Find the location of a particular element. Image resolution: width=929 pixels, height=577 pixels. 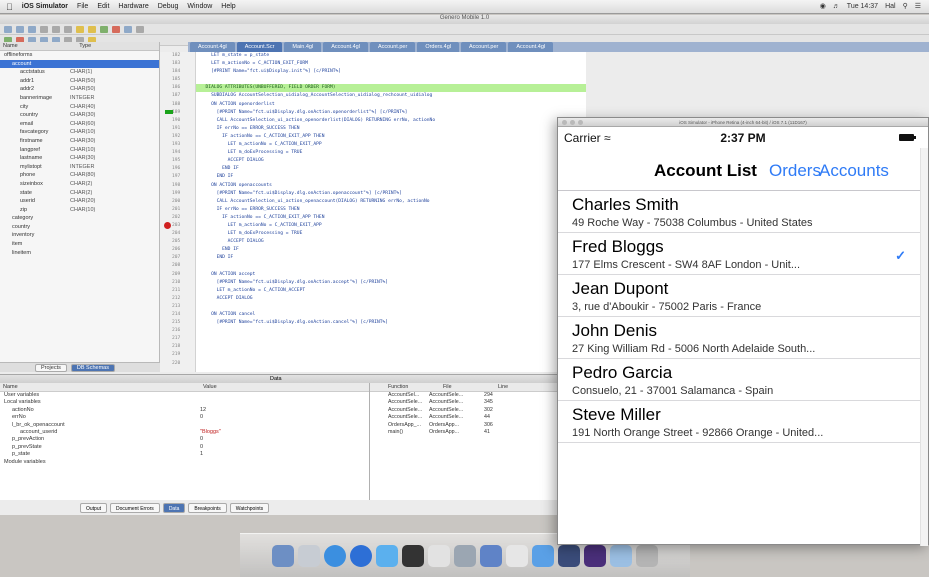

tab-projects: Projects is located at coordinates (51, 367).